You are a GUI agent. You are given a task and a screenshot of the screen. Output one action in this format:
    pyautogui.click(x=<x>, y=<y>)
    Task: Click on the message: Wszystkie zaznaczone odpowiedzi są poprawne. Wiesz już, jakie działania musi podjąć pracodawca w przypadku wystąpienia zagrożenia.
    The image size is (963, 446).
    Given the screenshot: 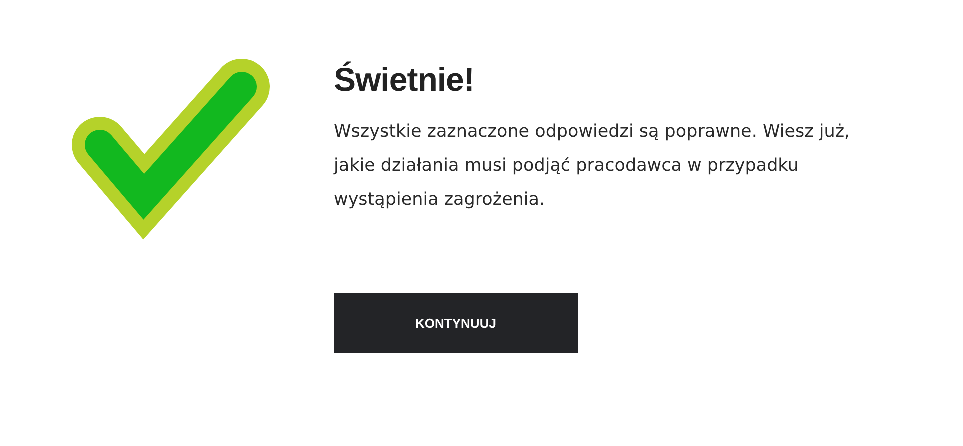 What is the action you would take?
    pyautogui.click(x=593, y=166)
    